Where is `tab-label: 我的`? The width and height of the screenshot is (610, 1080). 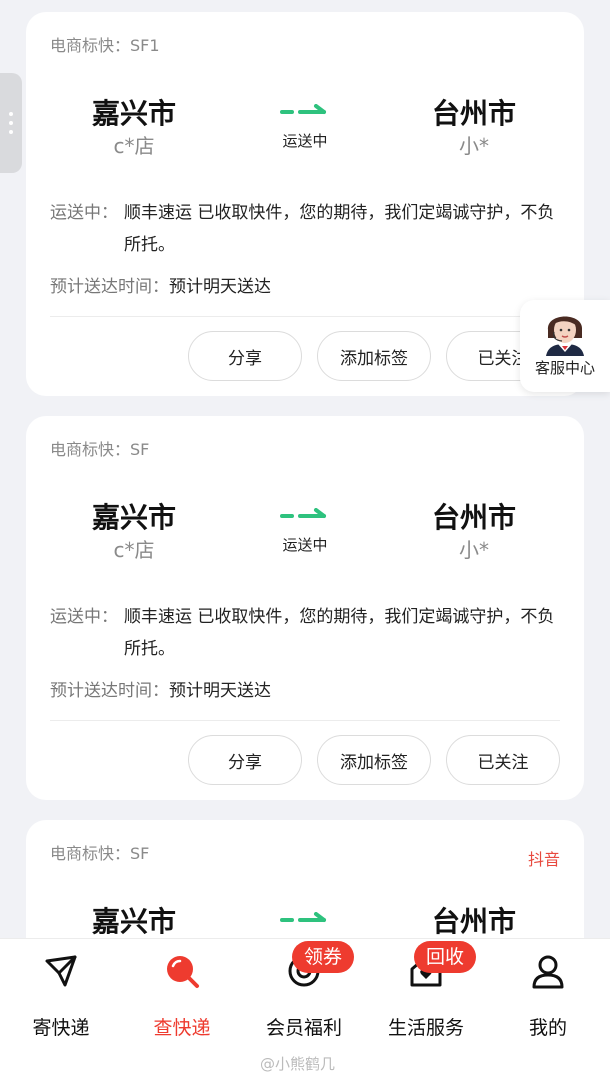
tab-label: 我的 is located at coordinates (547, 1028).